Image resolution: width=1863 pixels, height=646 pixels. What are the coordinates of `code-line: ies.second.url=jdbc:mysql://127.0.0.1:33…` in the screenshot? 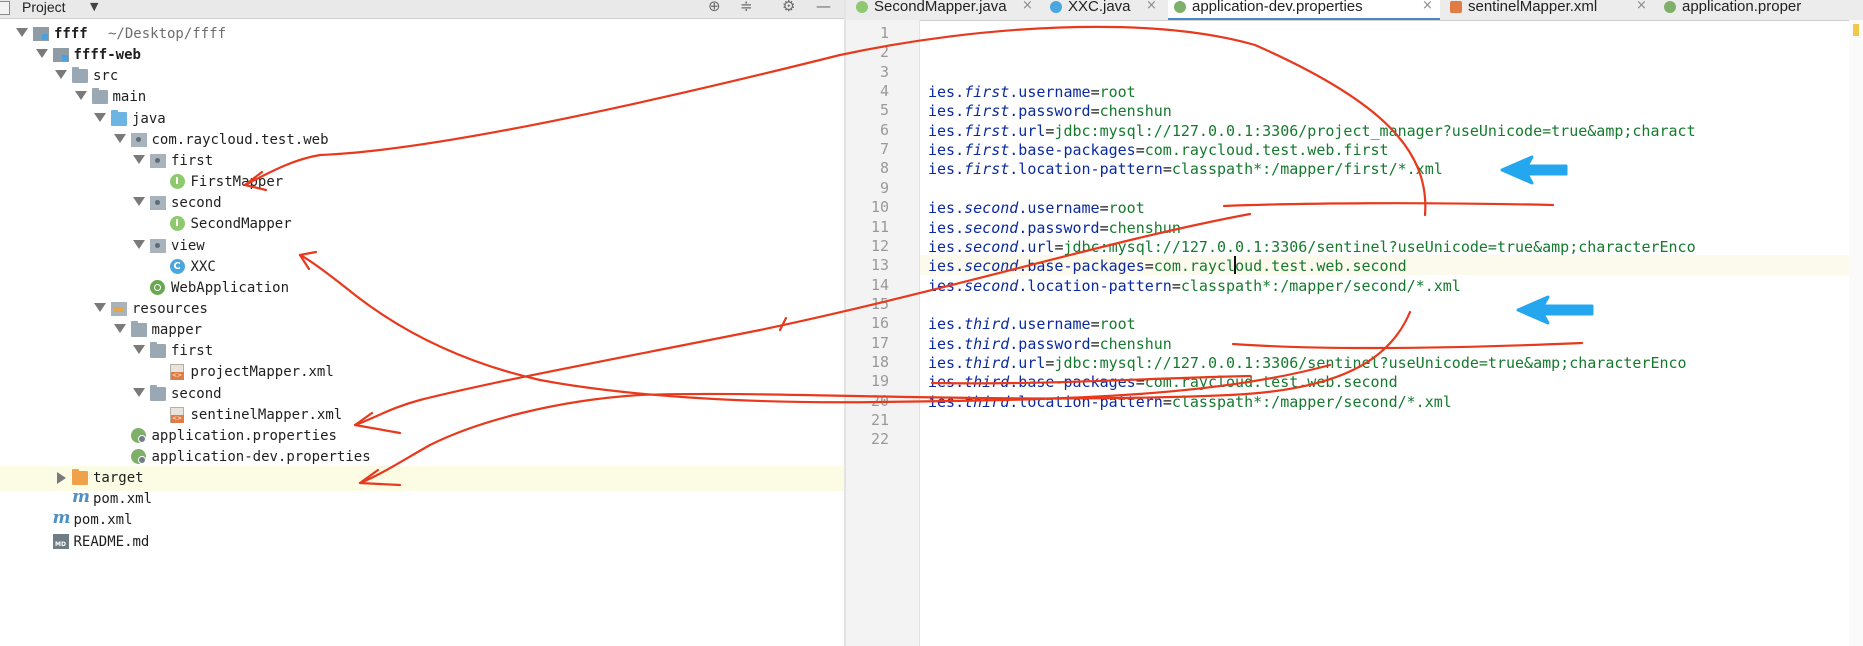 It's located at (1391, 246).